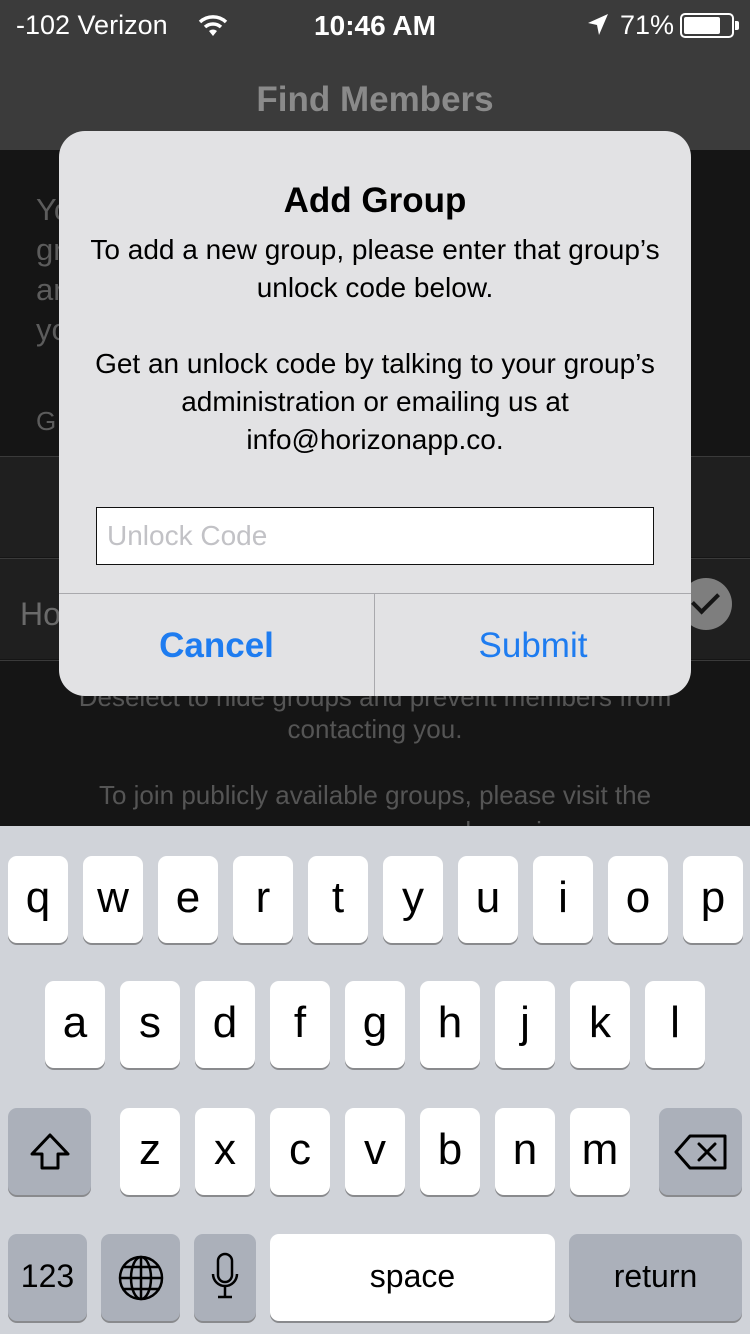  What do you see at coordinates (563, 899) in the screenshot?
I see `key-i: i` at bounding box center [563, 899].